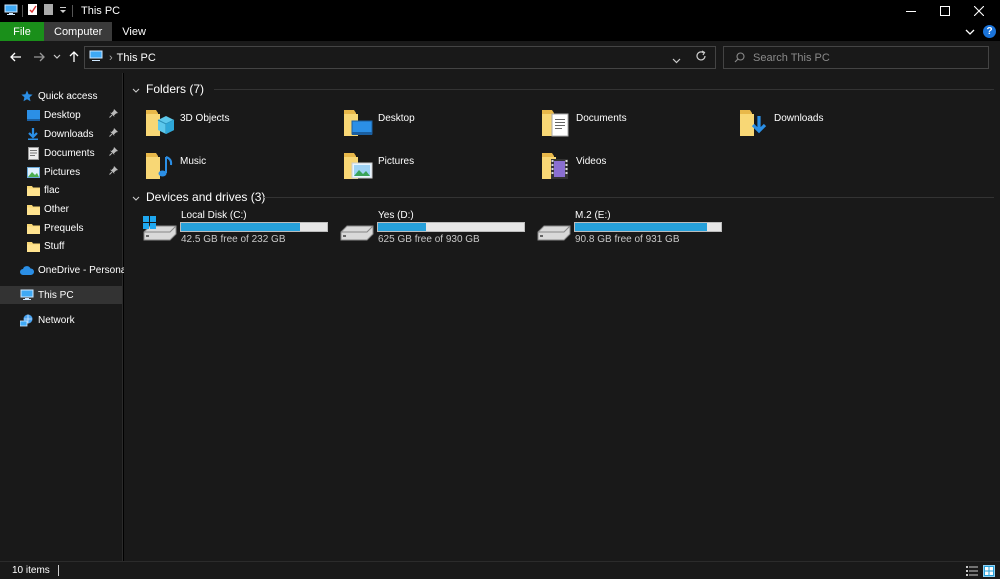 The image size is (1000, 579). I want to click on maximize-button, so click(945, 11).